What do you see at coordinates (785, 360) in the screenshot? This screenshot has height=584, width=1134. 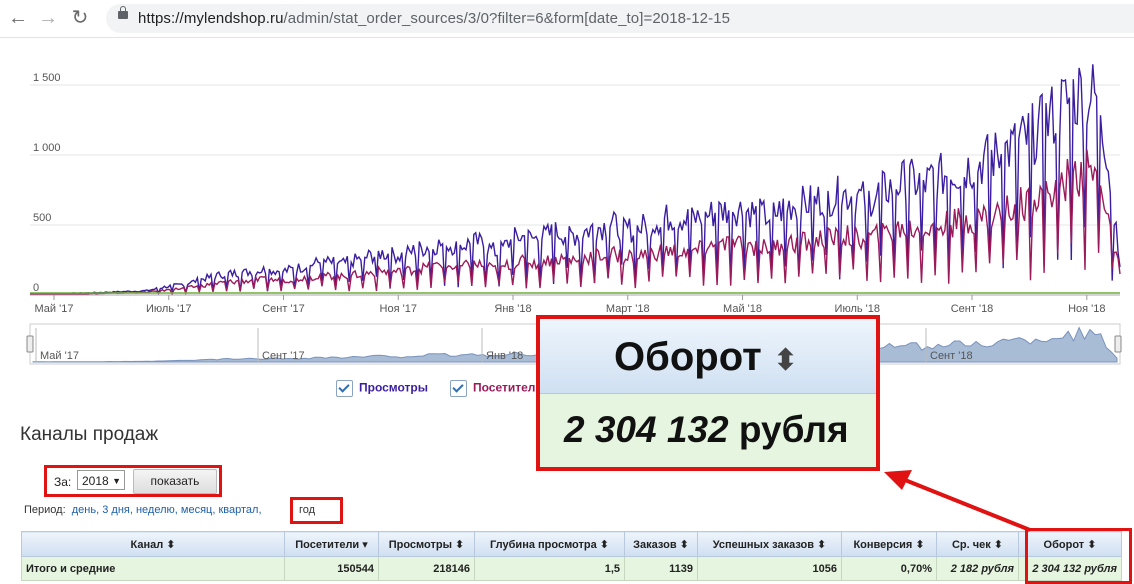 I see `sort-icon: ⬍` at bounding box center [785, 360].